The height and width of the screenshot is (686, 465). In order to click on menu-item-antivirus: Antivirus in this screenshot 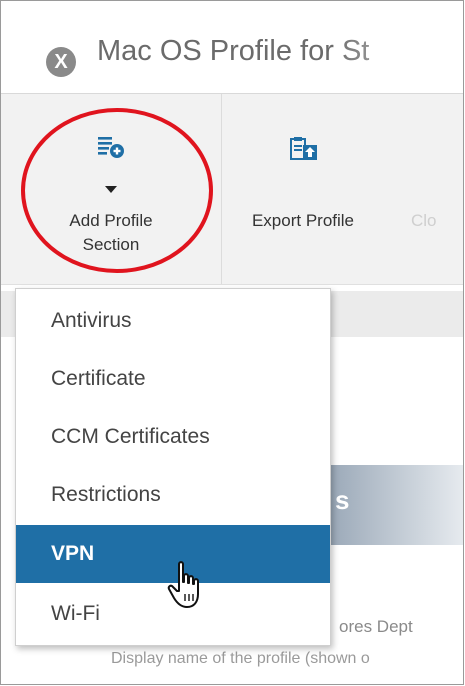, I will do `click(173, 321)`.